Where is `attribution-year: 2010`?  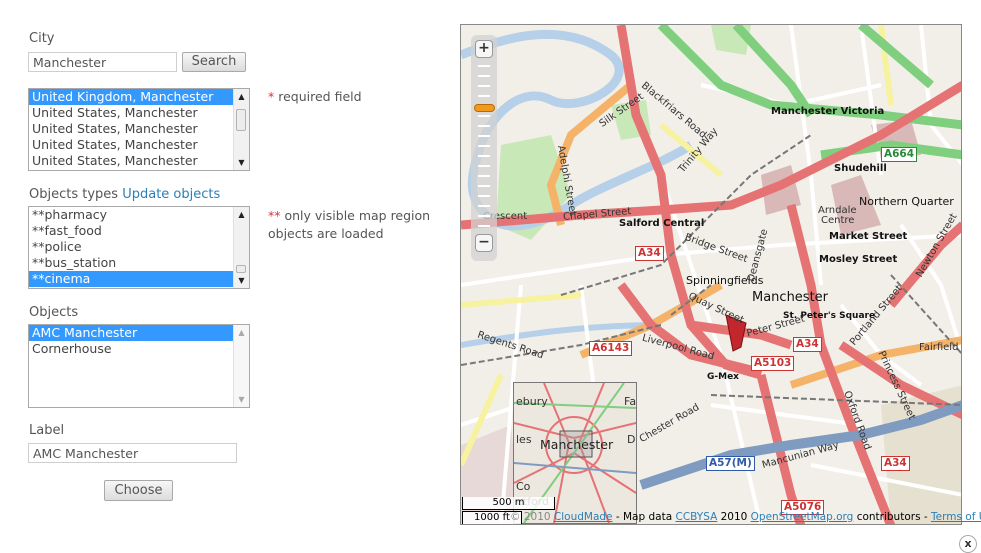 attribution-year: 2010 is located at coordinates (734, 517).